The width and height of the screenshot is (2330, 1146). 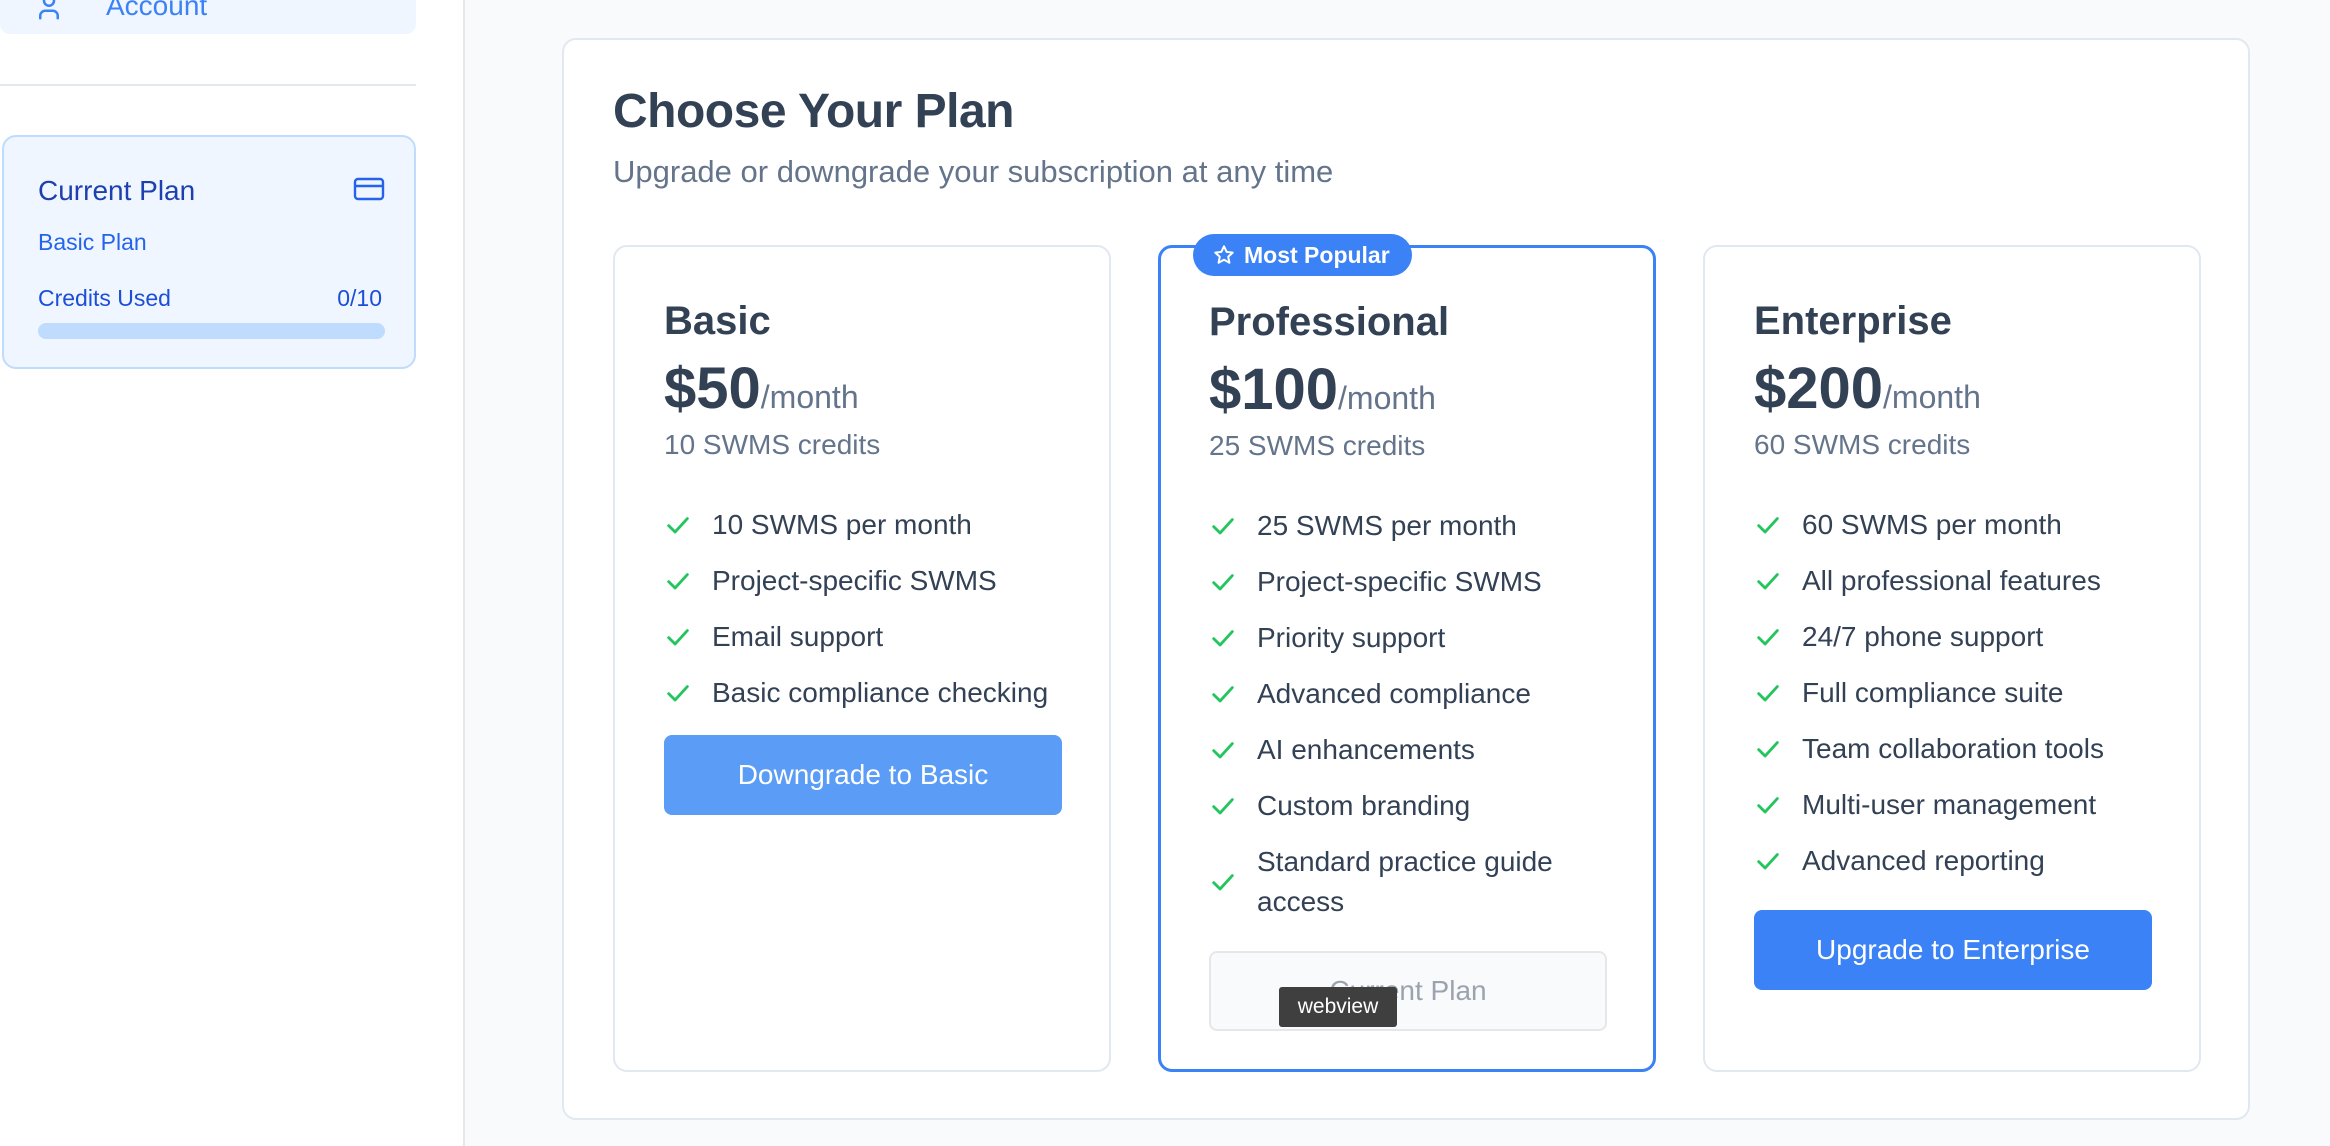 I want to click on feature-item: Custom branding, so click(x=1414, y=806).